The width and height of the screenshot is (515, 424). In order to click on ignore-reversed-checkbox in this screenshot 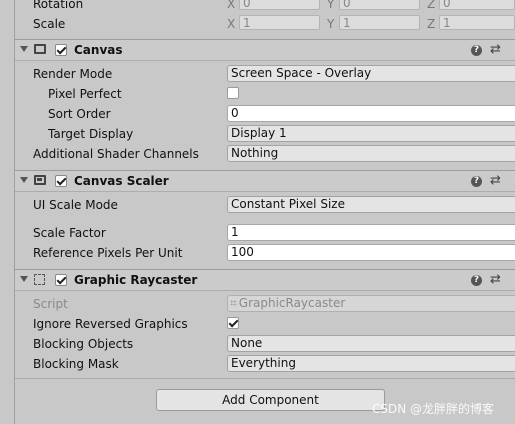, I will do `click(233, 323)`.